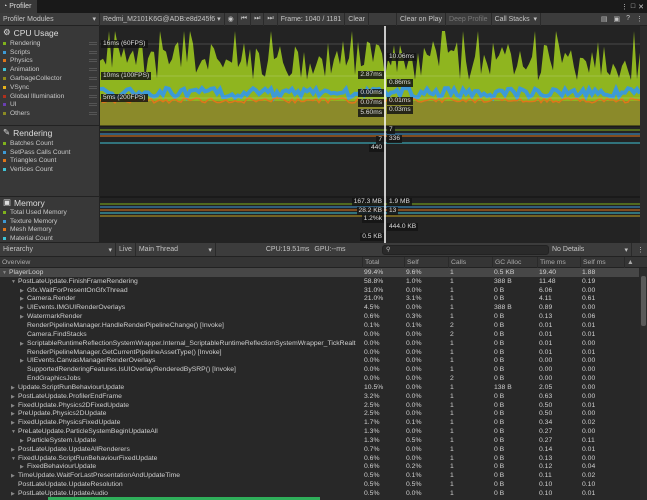 This screenshot has width=647, height=500. I want to click on legend-item: GarbageCollector, so click(50, 78).